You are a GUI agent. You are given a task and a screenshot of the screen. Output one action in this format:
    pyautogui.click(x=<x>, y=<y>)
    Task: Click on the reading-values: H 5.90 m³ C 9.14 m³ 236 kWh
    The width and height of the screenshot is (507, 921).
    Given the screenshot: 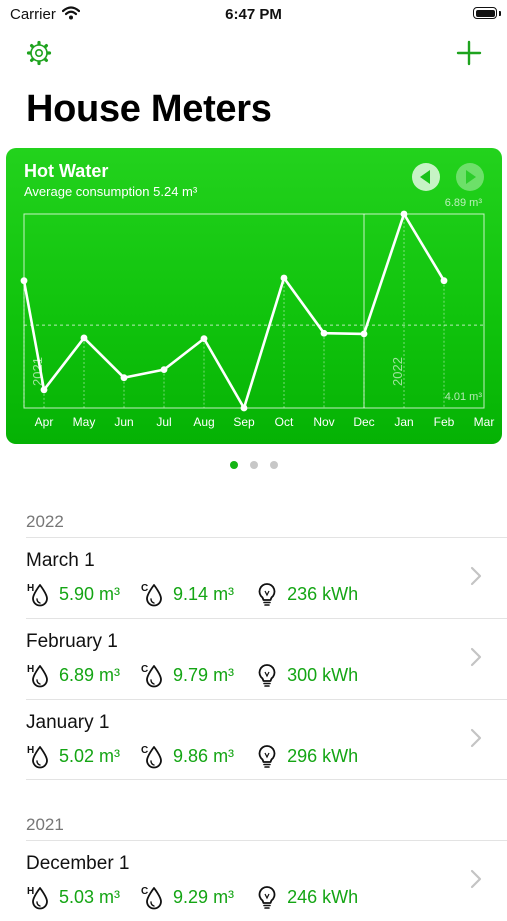 What is the action you would take?
    pyautogui.click(x=202, y=594)
    